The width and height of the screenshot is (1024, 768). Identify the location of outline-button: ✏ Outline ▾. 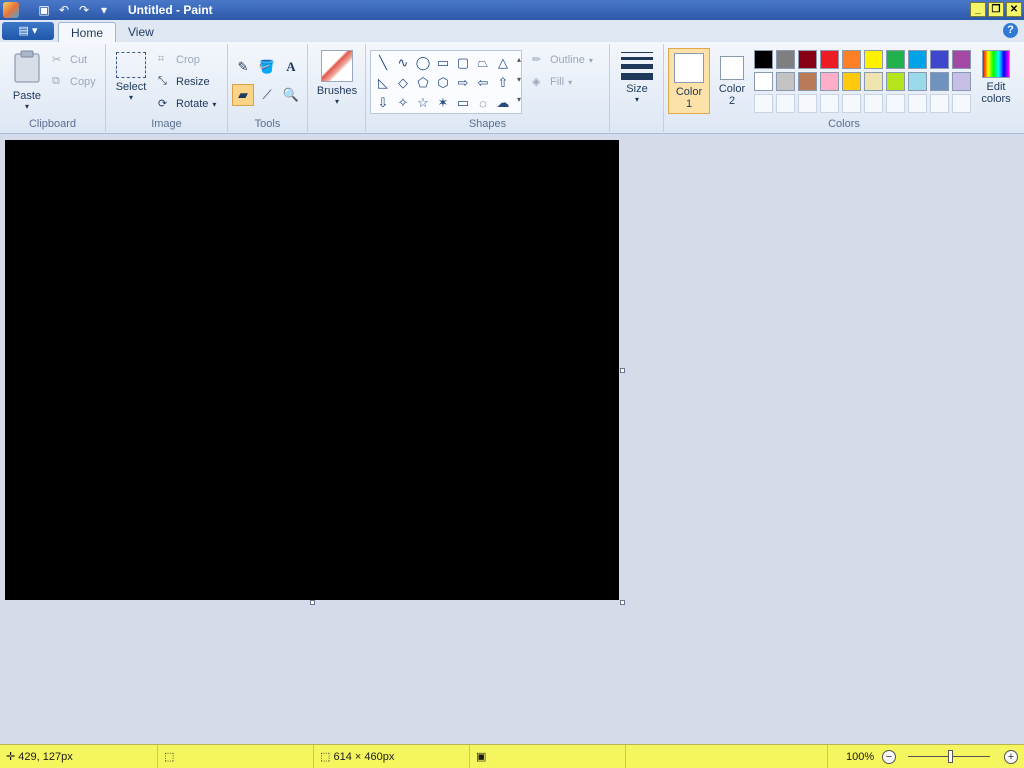
(562, 60).